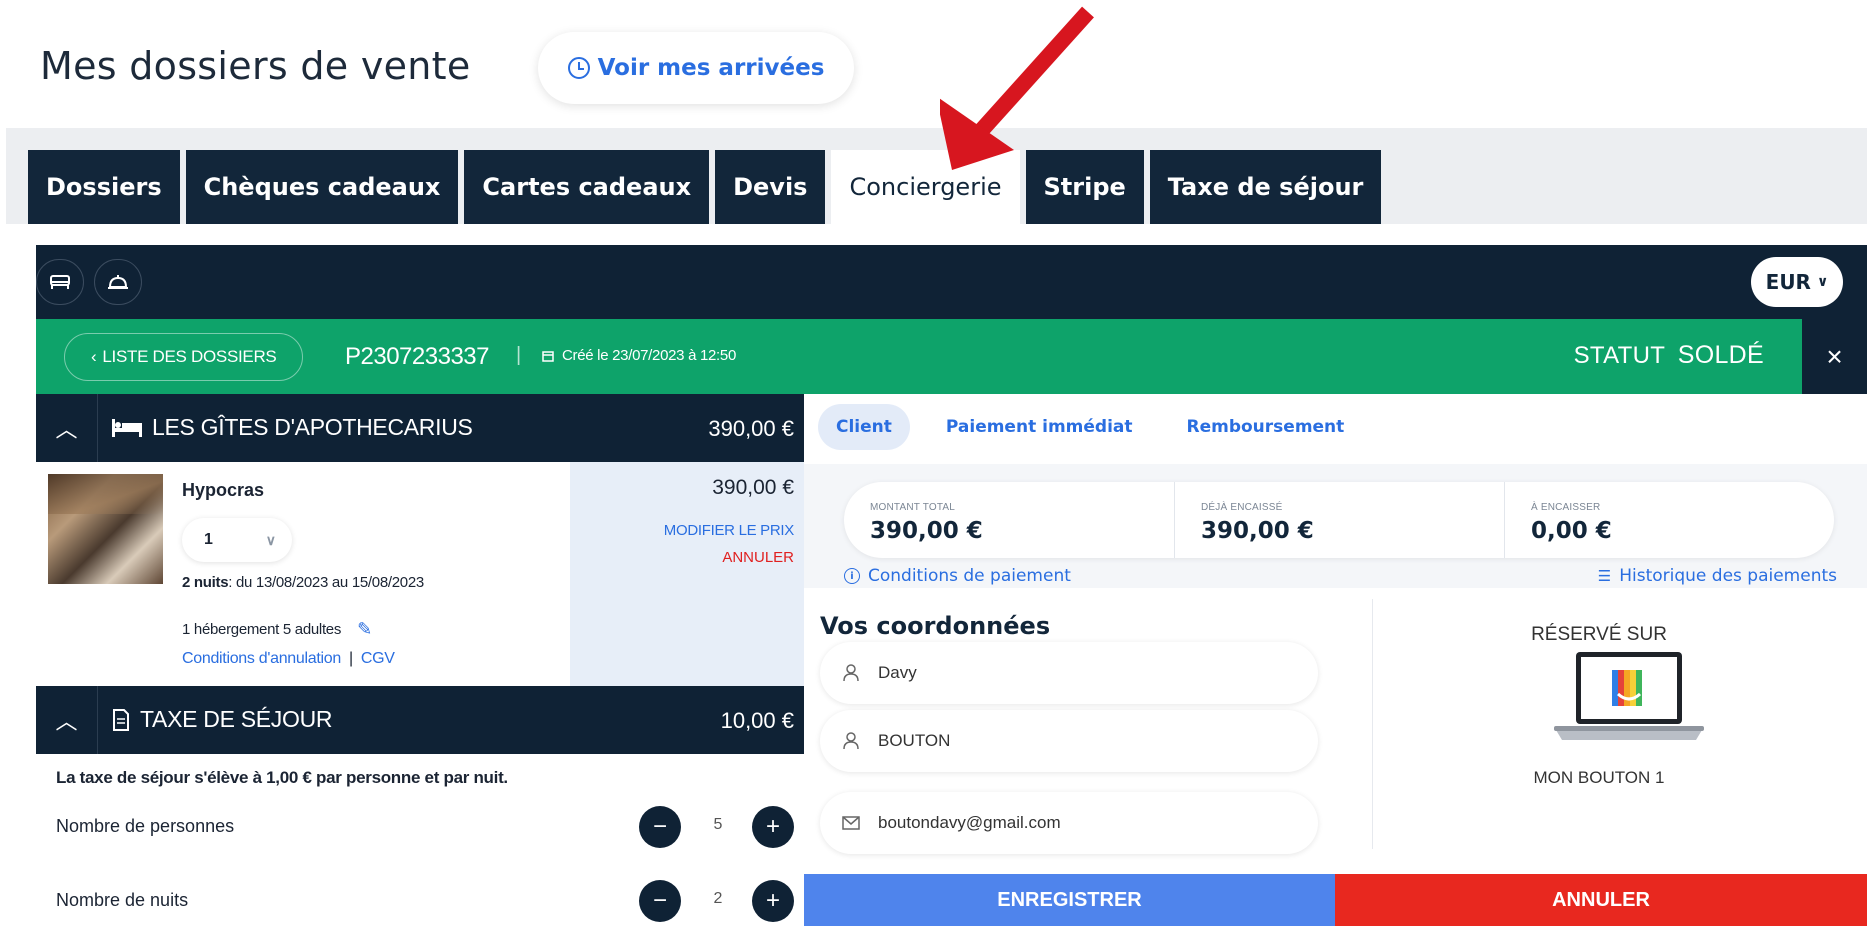 Image resolution: width=1867 pixels, height=926 pixels. Describe the element at coordinates (1629, 696) in the screenshot. I see `laptop-icon` at that location.